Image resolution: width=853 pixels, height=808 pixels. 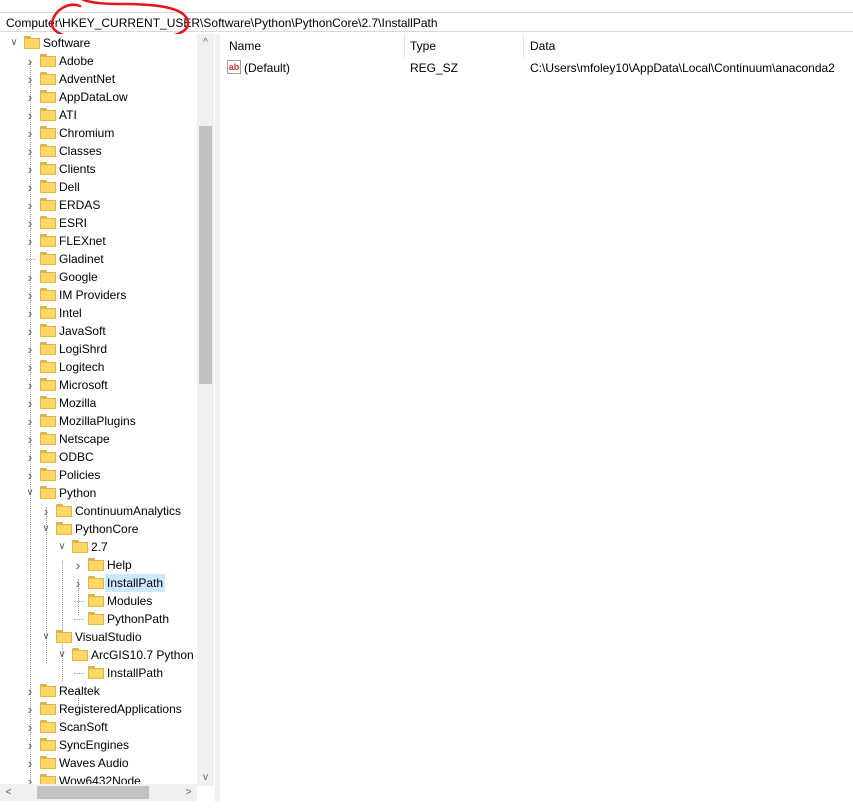 What do you see at coordinates (107, 313) in the screenshot?
I see `tree-node-intel: › Intel` at bounding box center [107, 313].